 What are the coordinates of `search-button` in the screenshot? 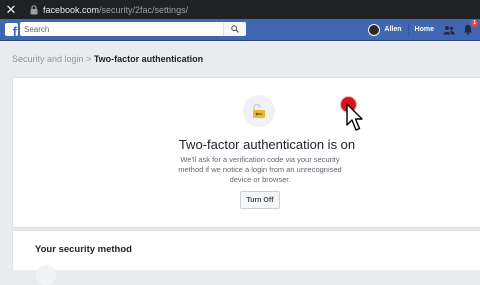 It's located at (234, 29).